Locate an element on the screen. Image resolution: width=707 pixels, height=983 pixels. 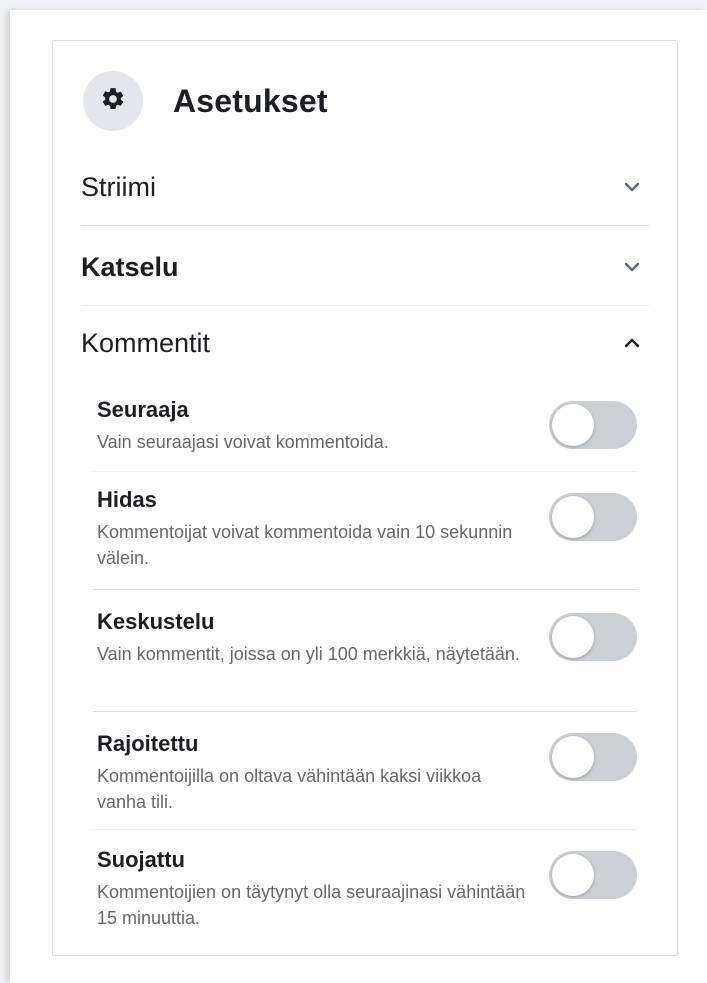
toggle-suojattu is located at coordinates (593, 875).